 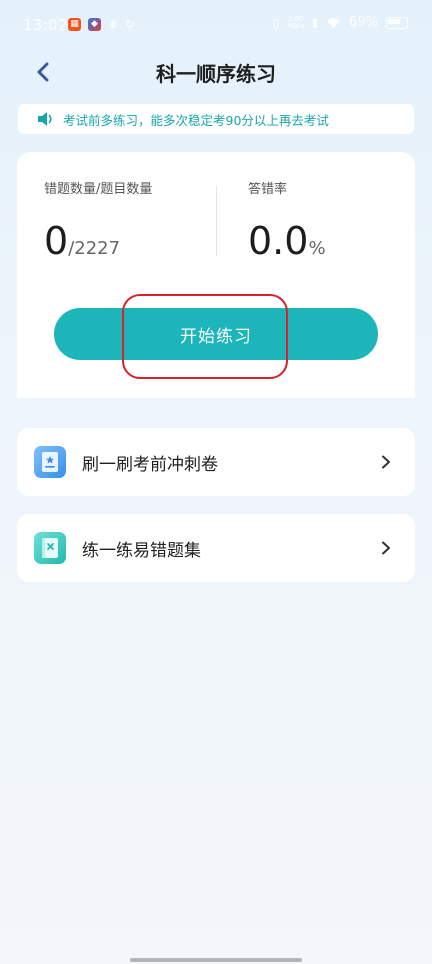 I want to click on home-indicator, so click(x=216, y=960).